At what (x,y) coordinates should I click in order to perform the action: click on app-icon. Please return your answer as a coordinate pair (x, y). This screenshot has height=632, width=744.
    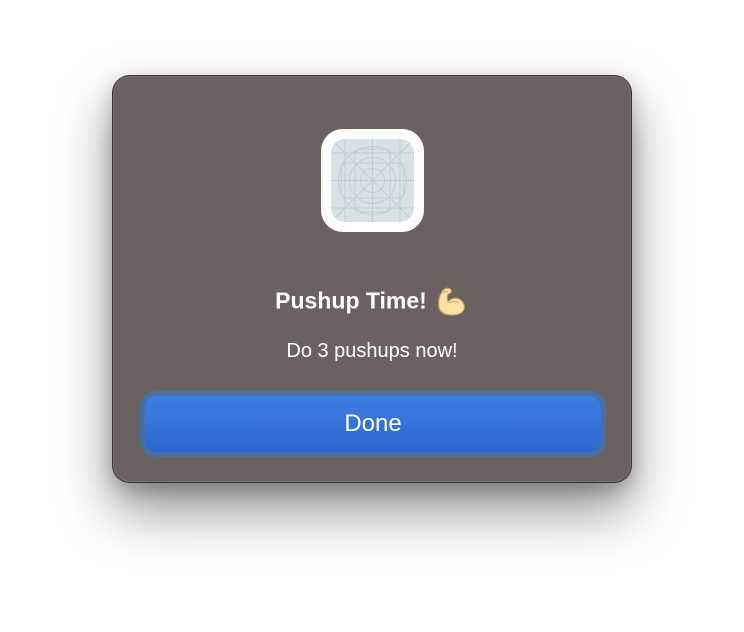
    Looking at the image, I should click on (372, 180).